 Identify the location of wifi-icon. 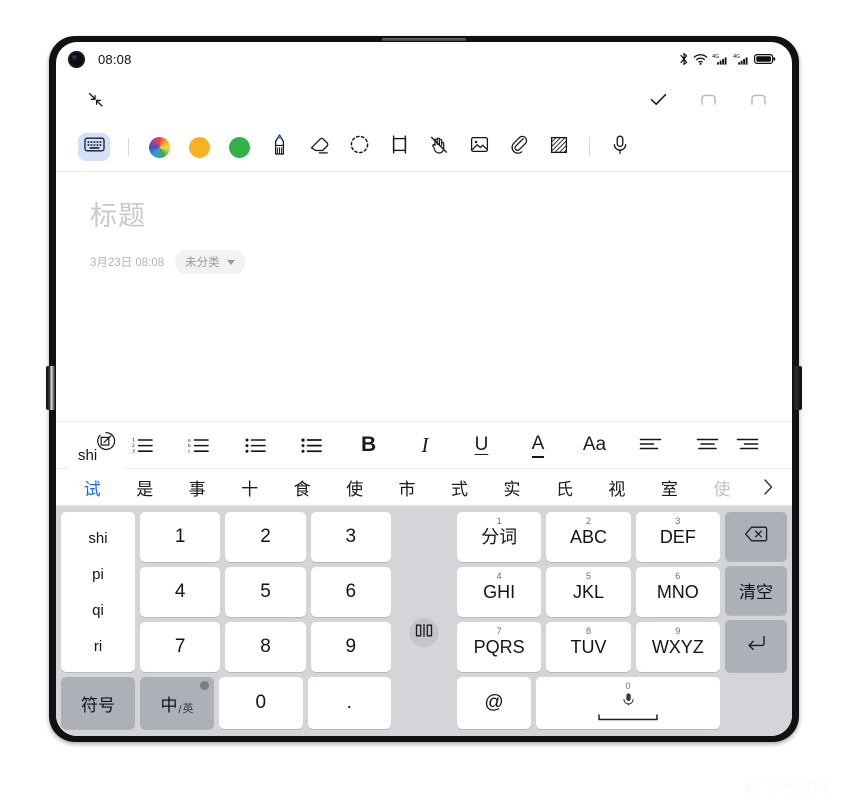
(700, 59).